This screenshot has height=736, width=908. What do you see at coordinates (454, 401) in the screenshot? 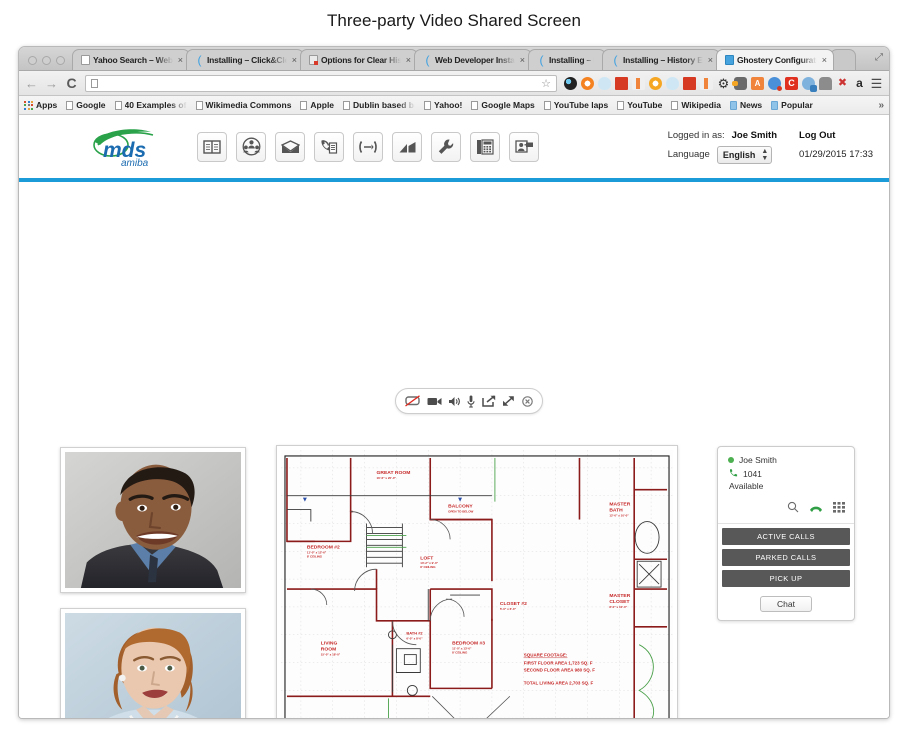
I see `speaker-icon` at bounding box center [454, 401].